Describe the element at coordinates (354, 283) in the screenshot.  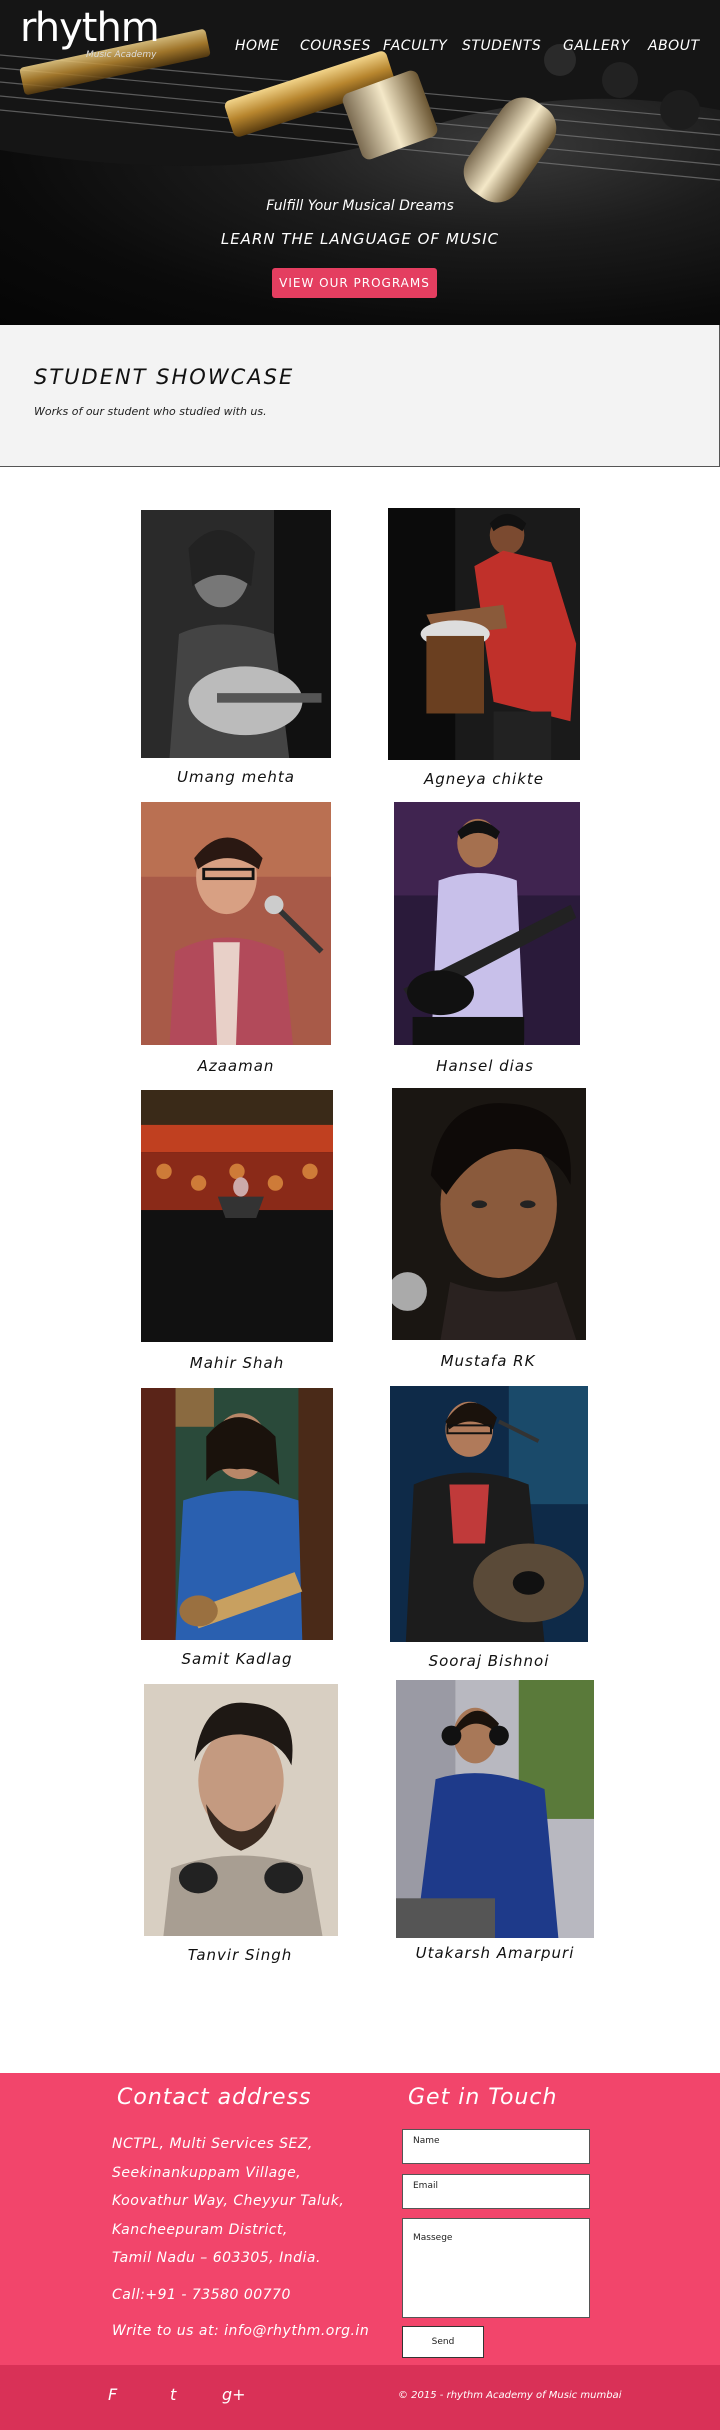
I see `view-programs-button: VIEW OUR PROGRAMS` at that location.